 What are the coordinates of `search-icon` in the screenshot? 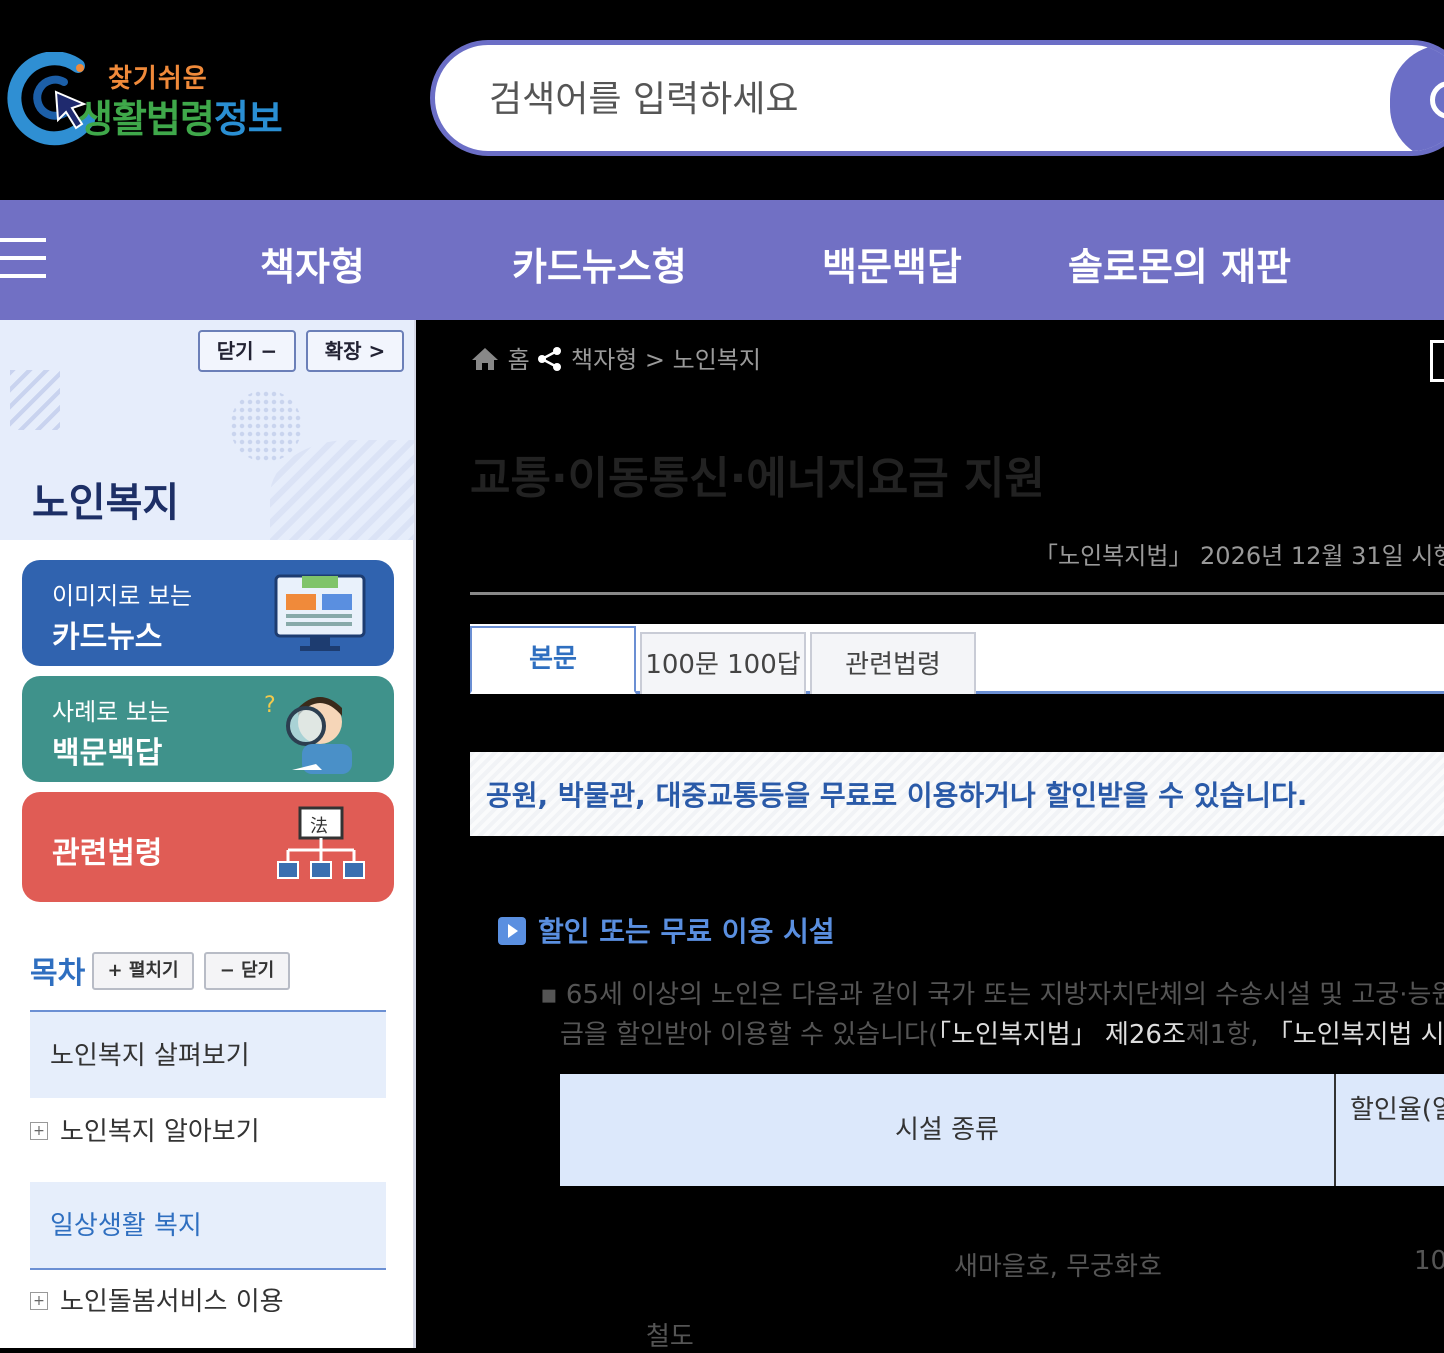 It's located at (1437, 100).